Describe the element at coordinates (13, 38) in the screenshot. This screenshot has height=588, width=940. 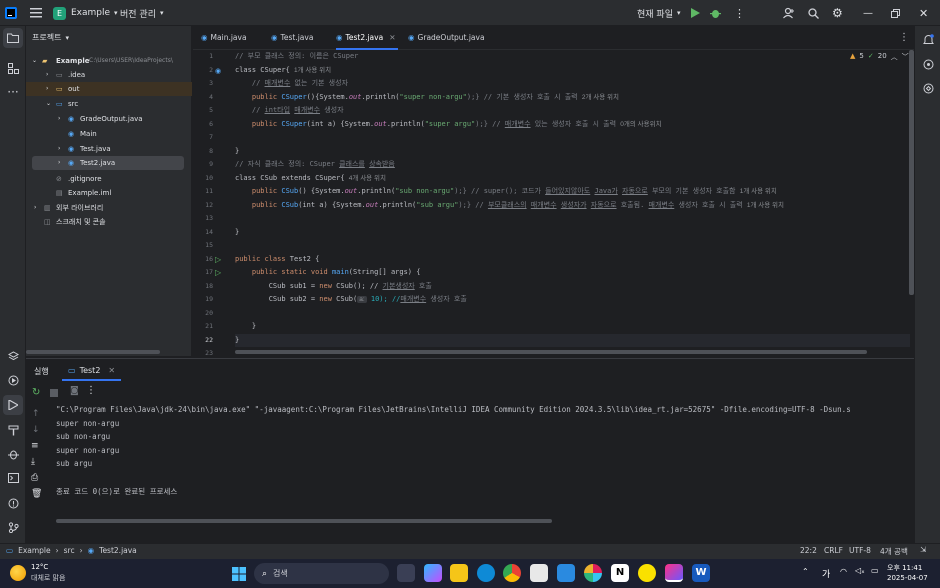
I see `project-tool-icon` at that location.